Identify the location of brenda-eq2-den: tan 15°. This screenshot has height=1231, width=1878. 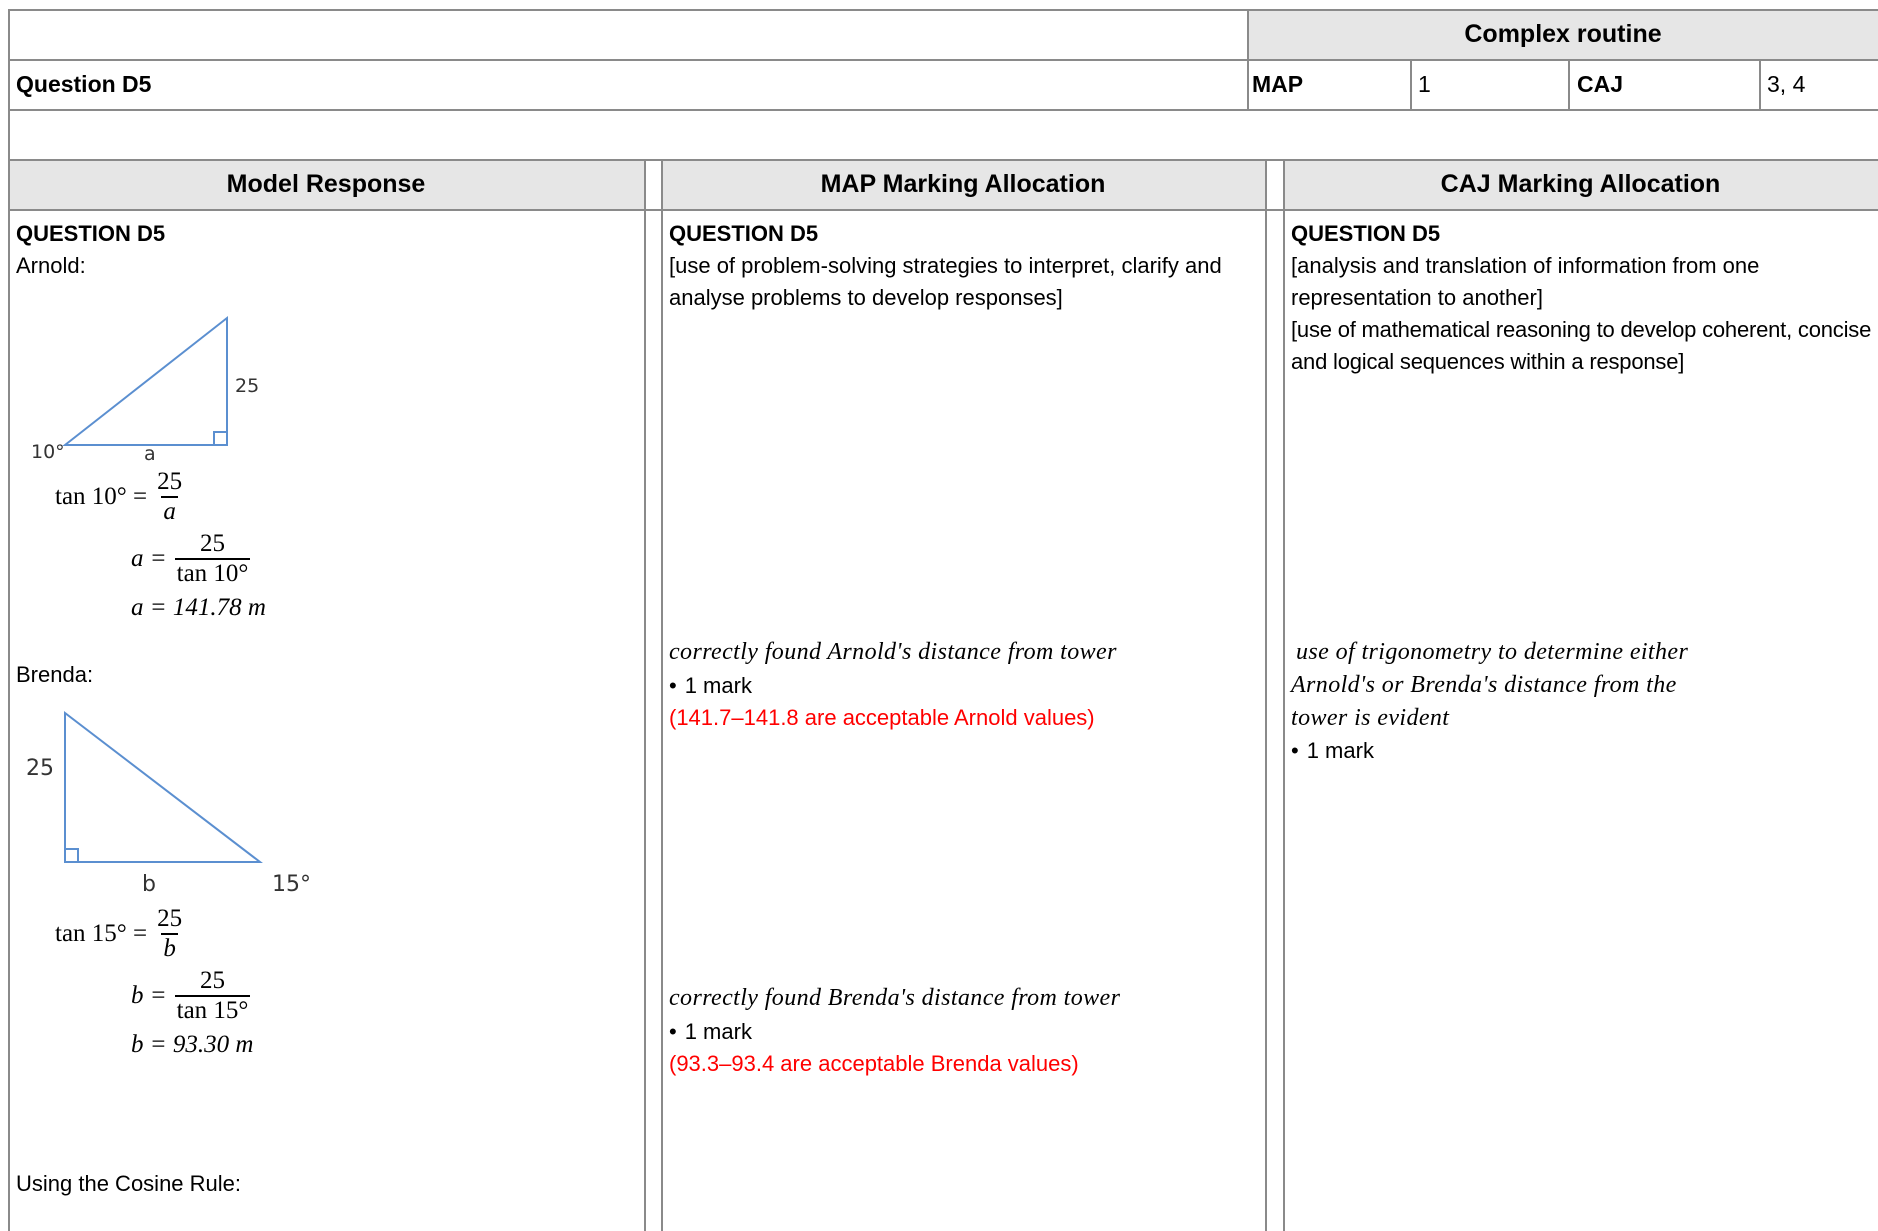
(212, 1009).